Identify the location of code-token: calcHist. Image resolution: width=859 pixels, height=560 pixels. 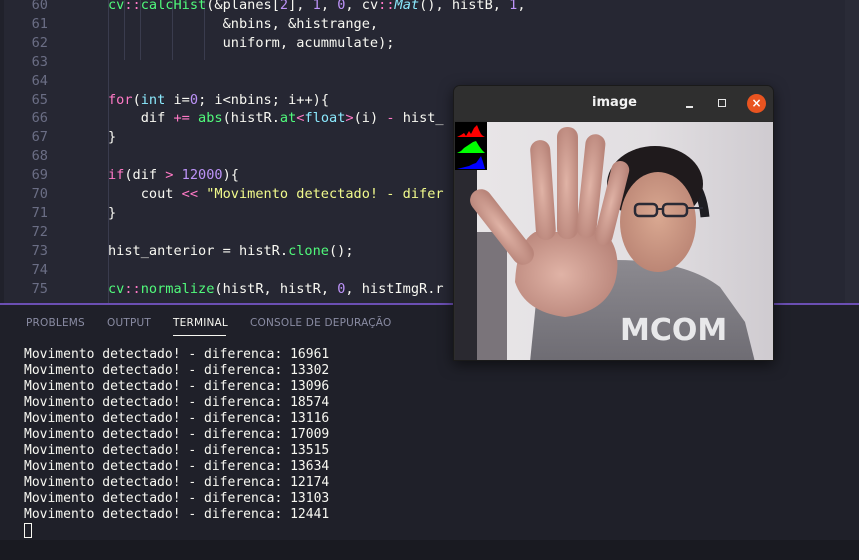
(173, 6).